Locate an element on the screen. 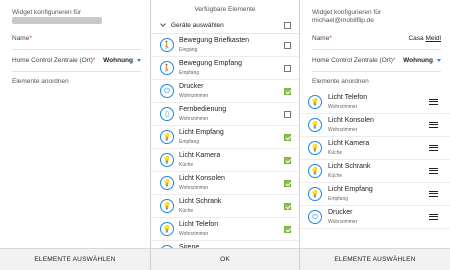 Image resolution: width=450 pixels, height=270 pixels. dialog-title: Verfügbare Elemente is located at coordinates (225, 9).